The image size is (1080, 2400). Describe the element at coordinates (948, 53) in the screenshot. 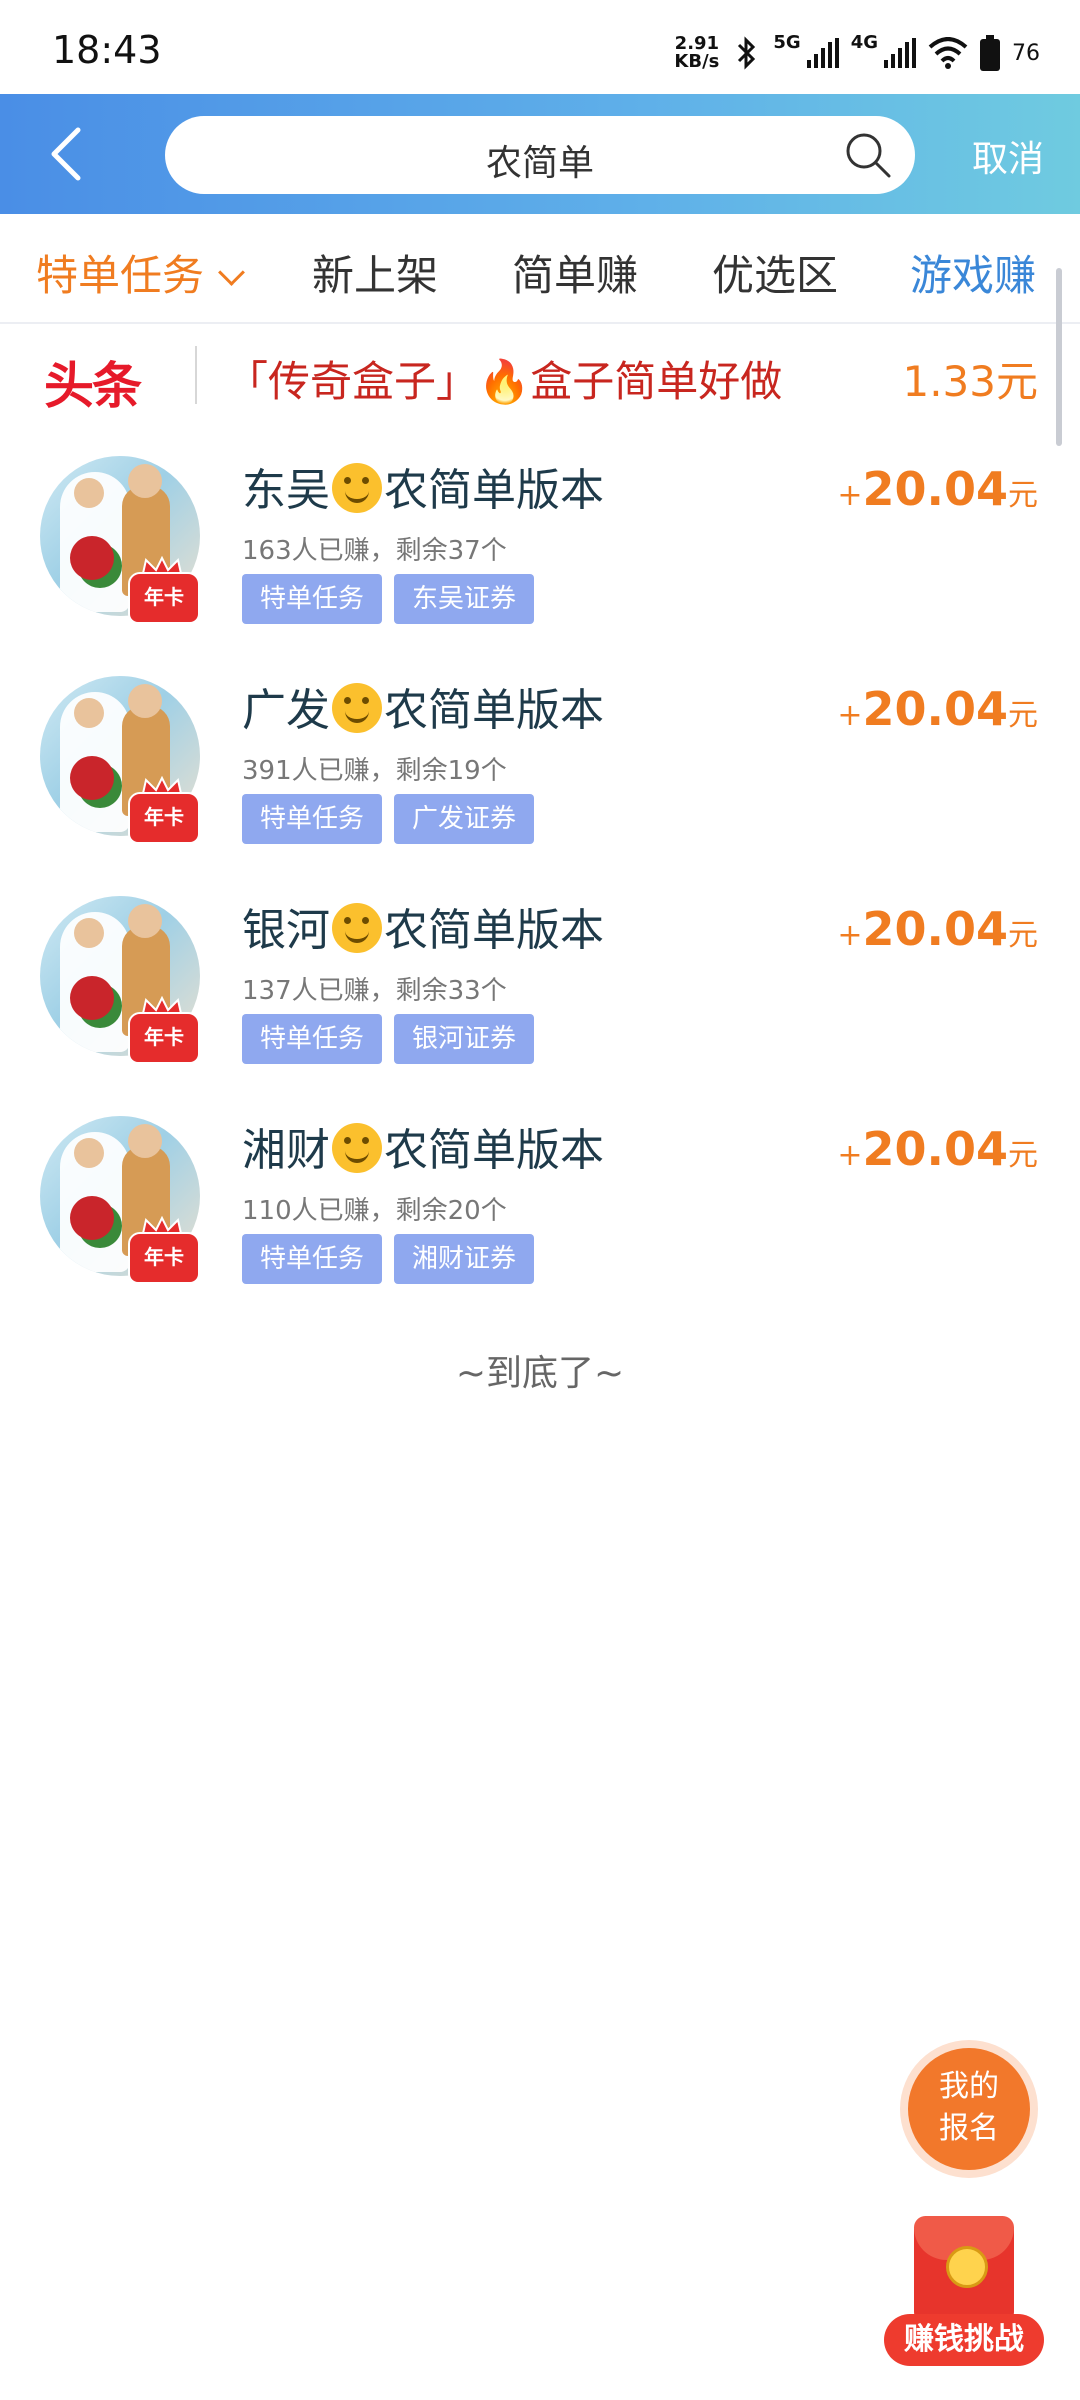

I see `wifi-icon` at that location.